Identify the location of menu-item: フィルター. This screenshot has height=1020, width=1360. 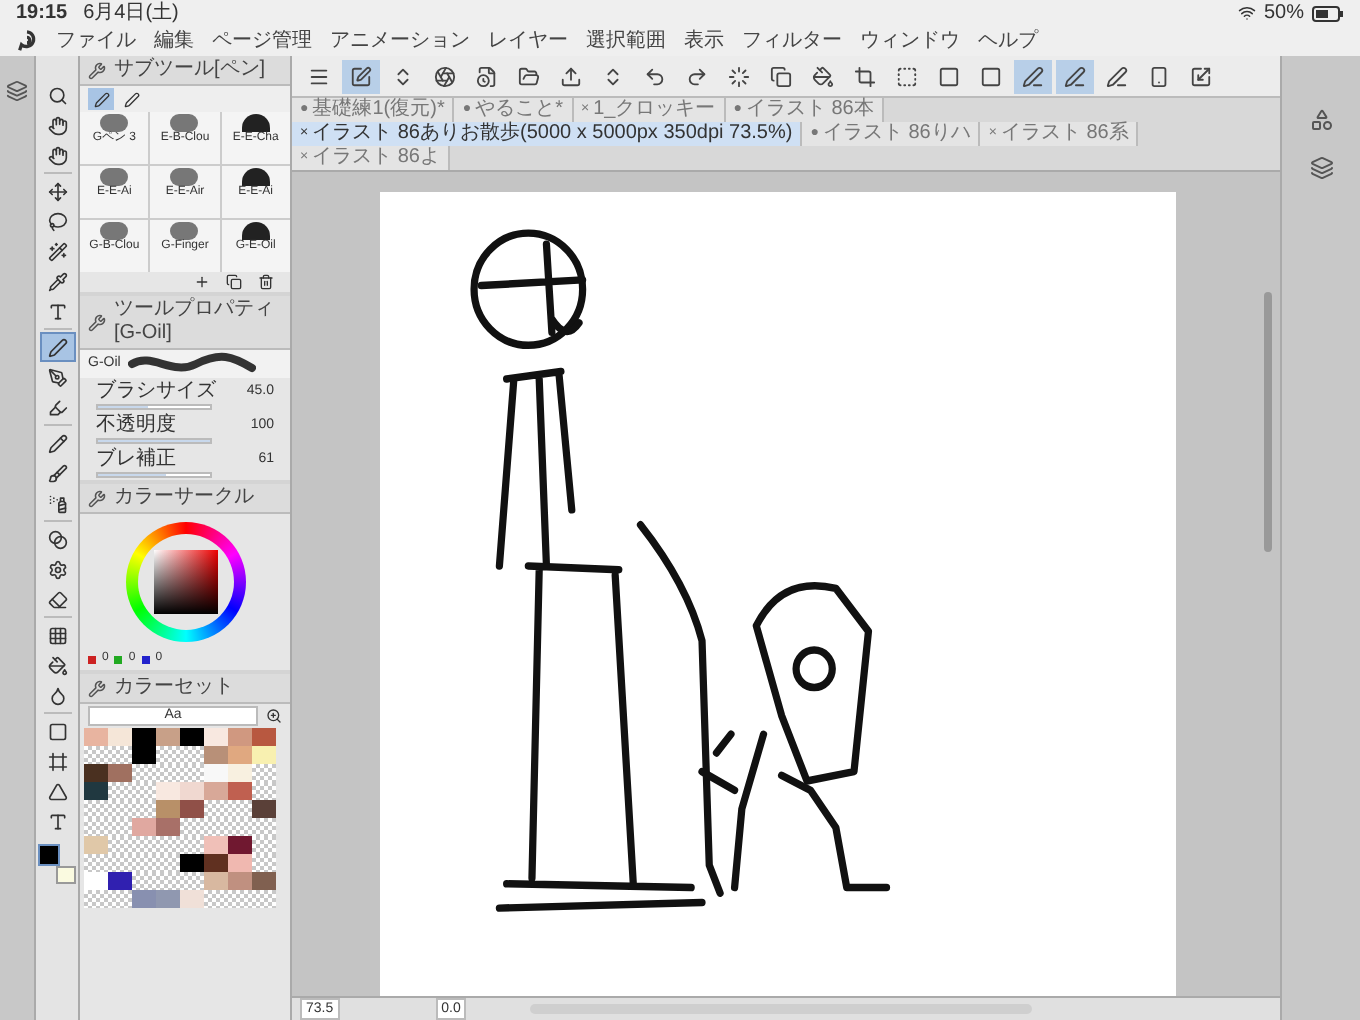
(792, 41).